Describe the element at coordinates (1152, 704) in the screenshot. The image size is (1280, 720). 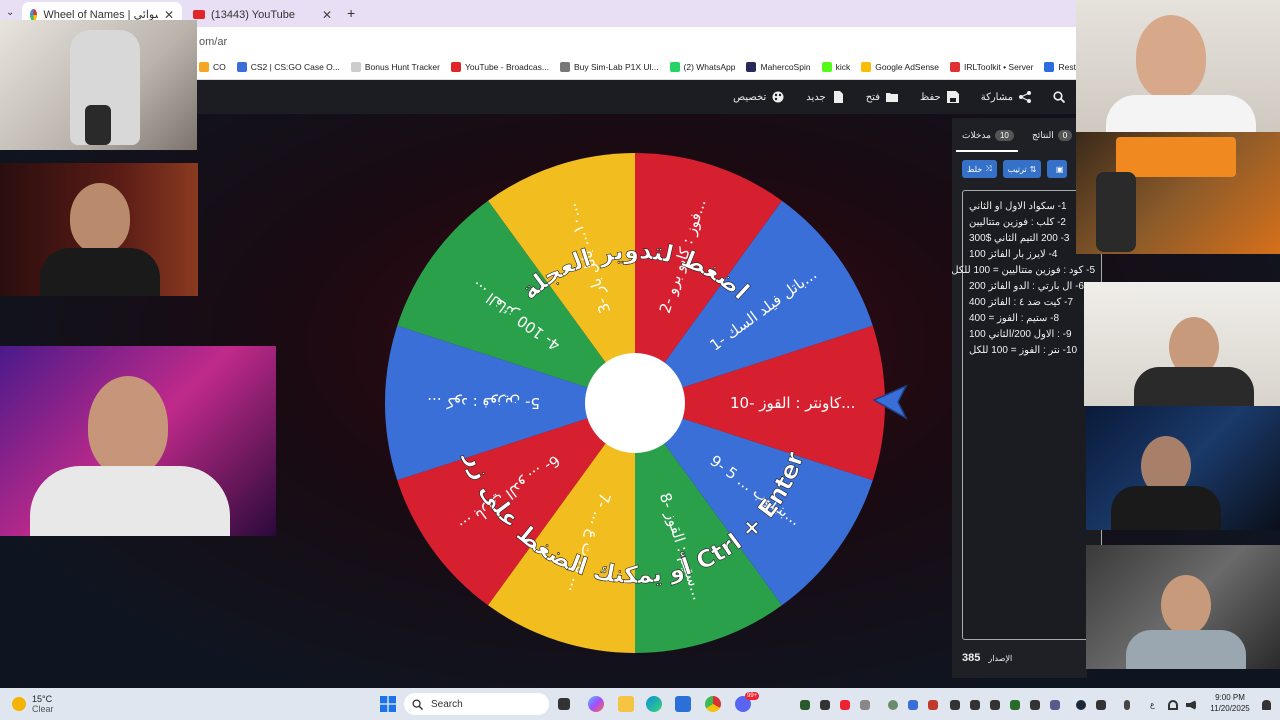
I see `input-language: ع` at that location.